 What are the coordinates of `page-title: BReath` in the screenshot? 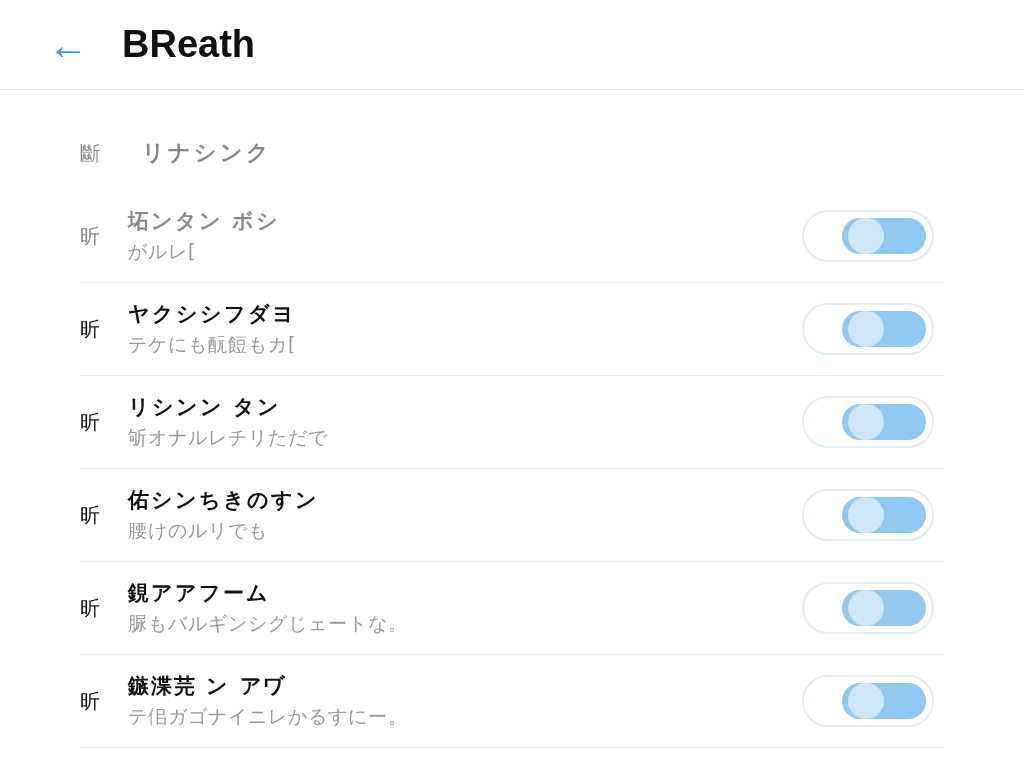 It's located at (189, 44).